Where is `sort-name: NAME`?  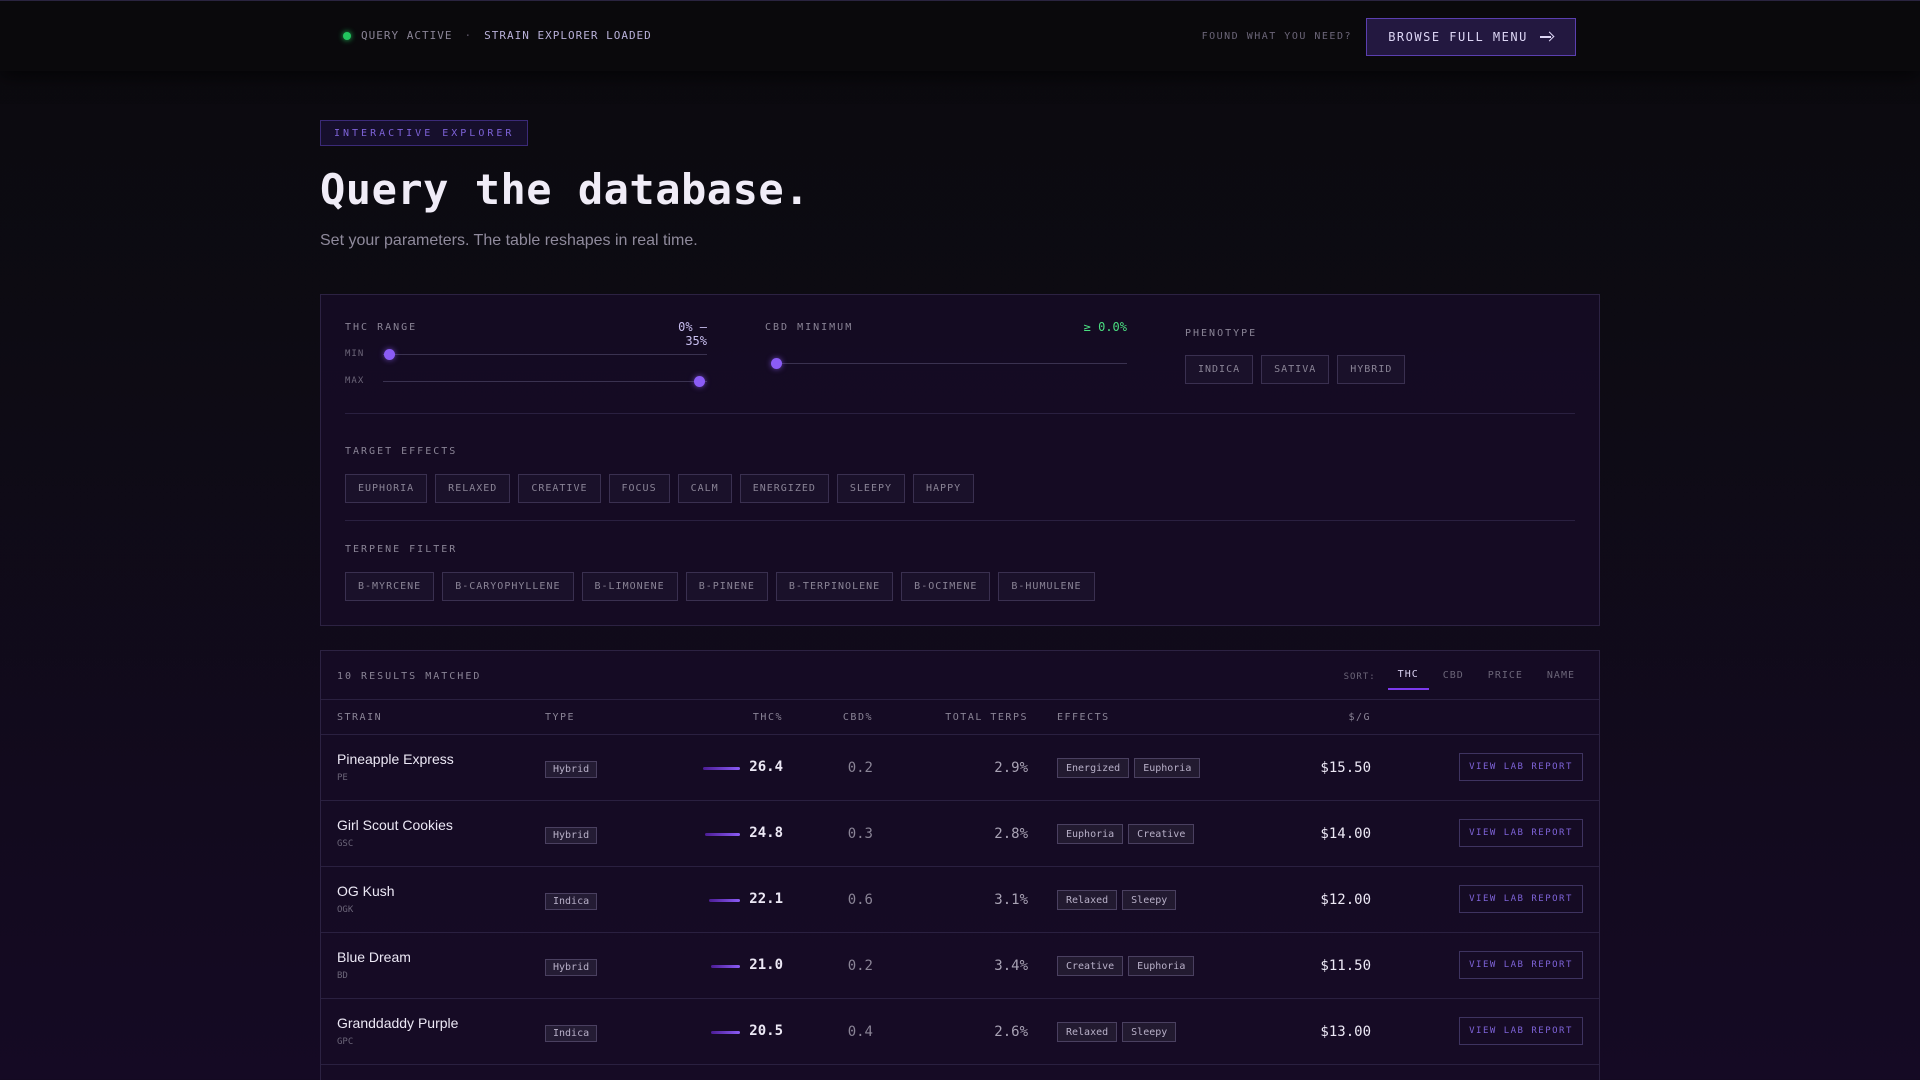
sort-name: NAME is located at coordinates (1561, 676).